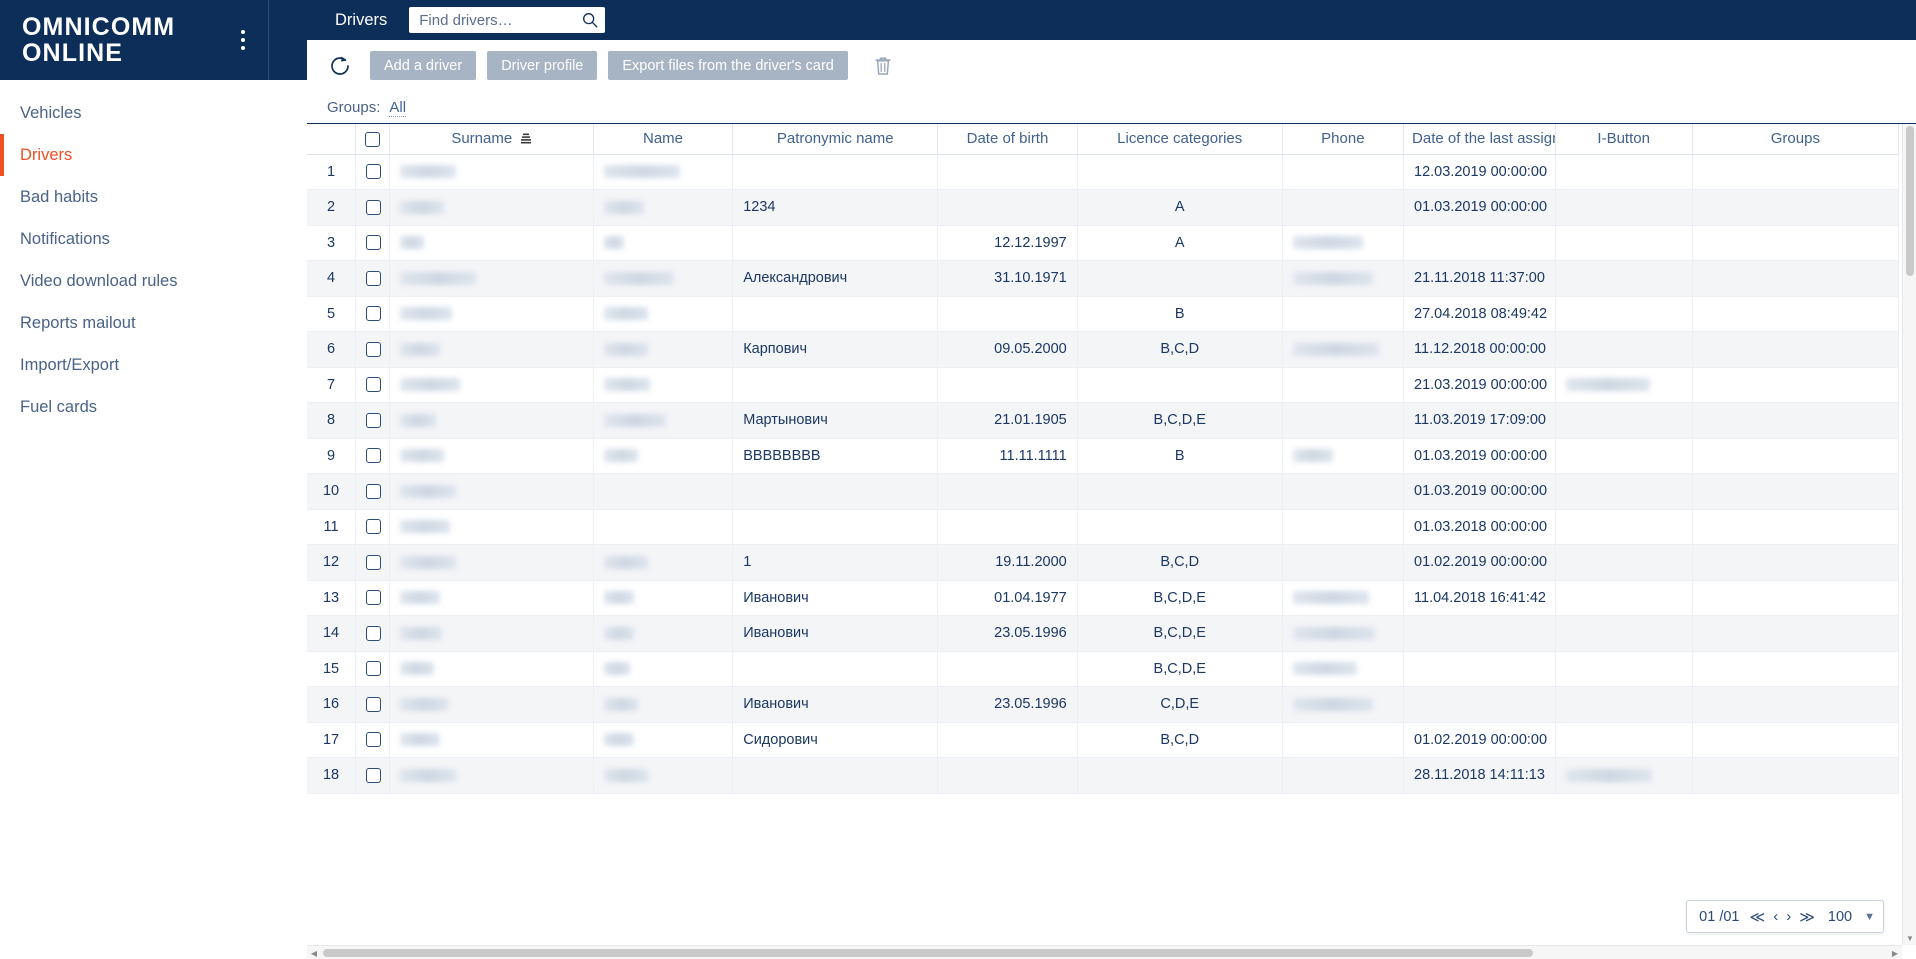 The height and width of the screenshot is (959, 1916). I want to click on page-size-value: 100, so click(1840, 917).